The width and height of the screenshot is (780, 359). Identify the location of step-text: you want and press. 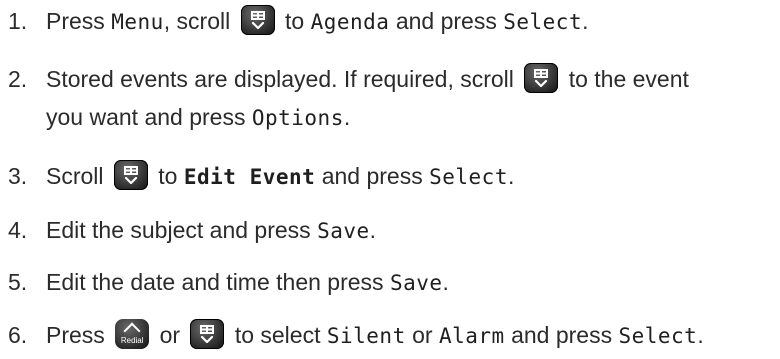
(146, 117).